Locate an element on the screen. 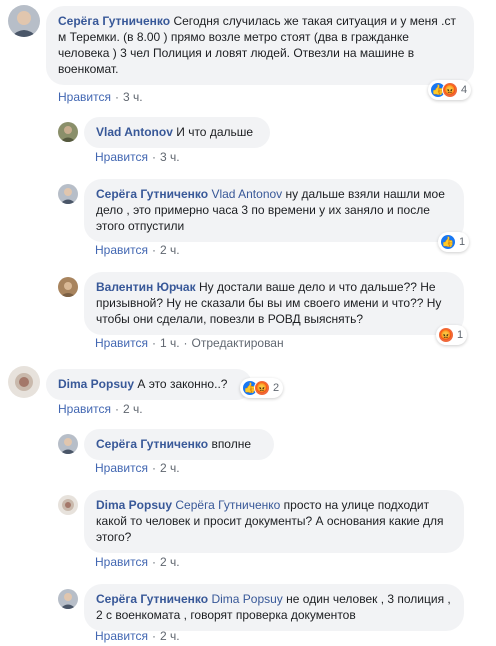  reactions-summary: 👍 😡 2 is located at coordinates (262, 388).